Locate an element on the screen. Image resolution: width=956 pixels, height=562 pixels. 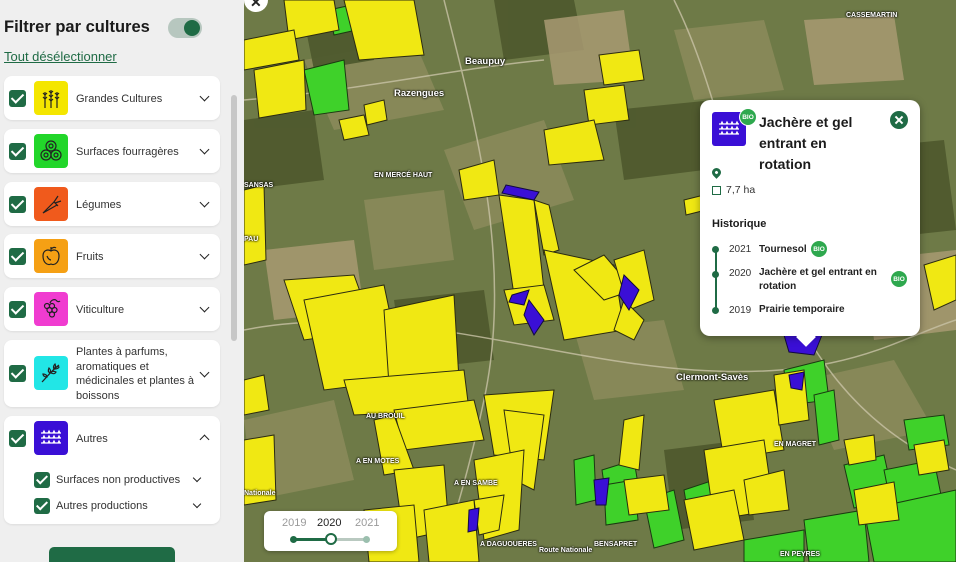
history-crop: Tournesol is located at coordinates (783, 249).